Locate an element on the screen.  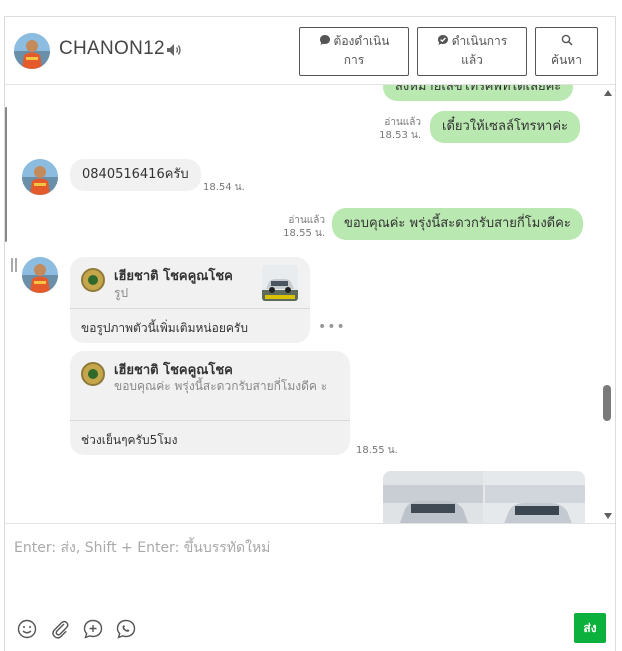
done-button: ดำเนินการ แล้ว is located at coordinates (472, 51).